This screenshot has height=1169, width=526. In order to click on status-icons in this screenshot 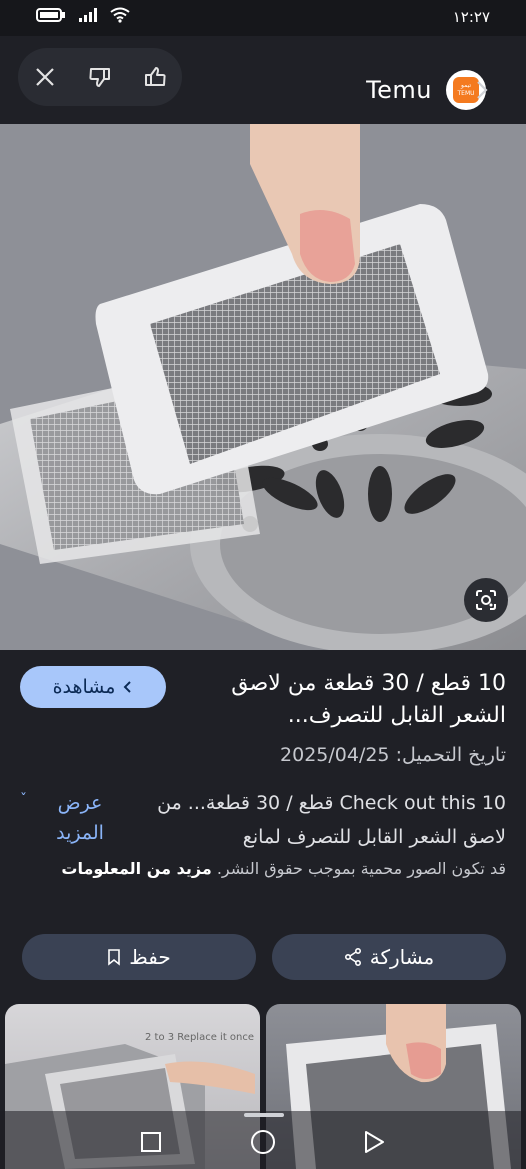, I will do `click(83, 15)`.